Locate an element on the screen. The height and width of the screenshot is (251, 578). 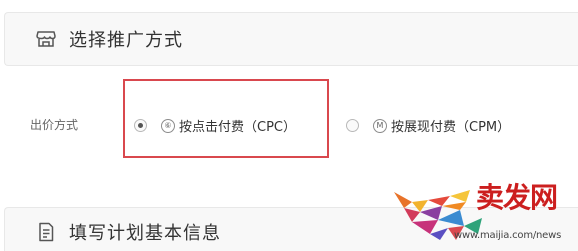
highlight-annotation-box is located at coordinates (226, 118).